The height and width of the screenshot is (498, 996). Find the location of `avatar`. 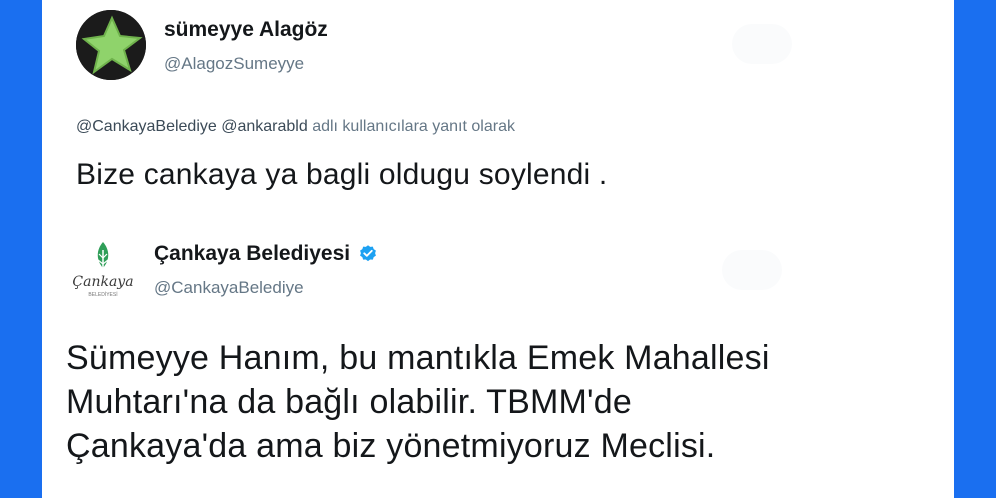

avatar is located at coordinates (111, 45).